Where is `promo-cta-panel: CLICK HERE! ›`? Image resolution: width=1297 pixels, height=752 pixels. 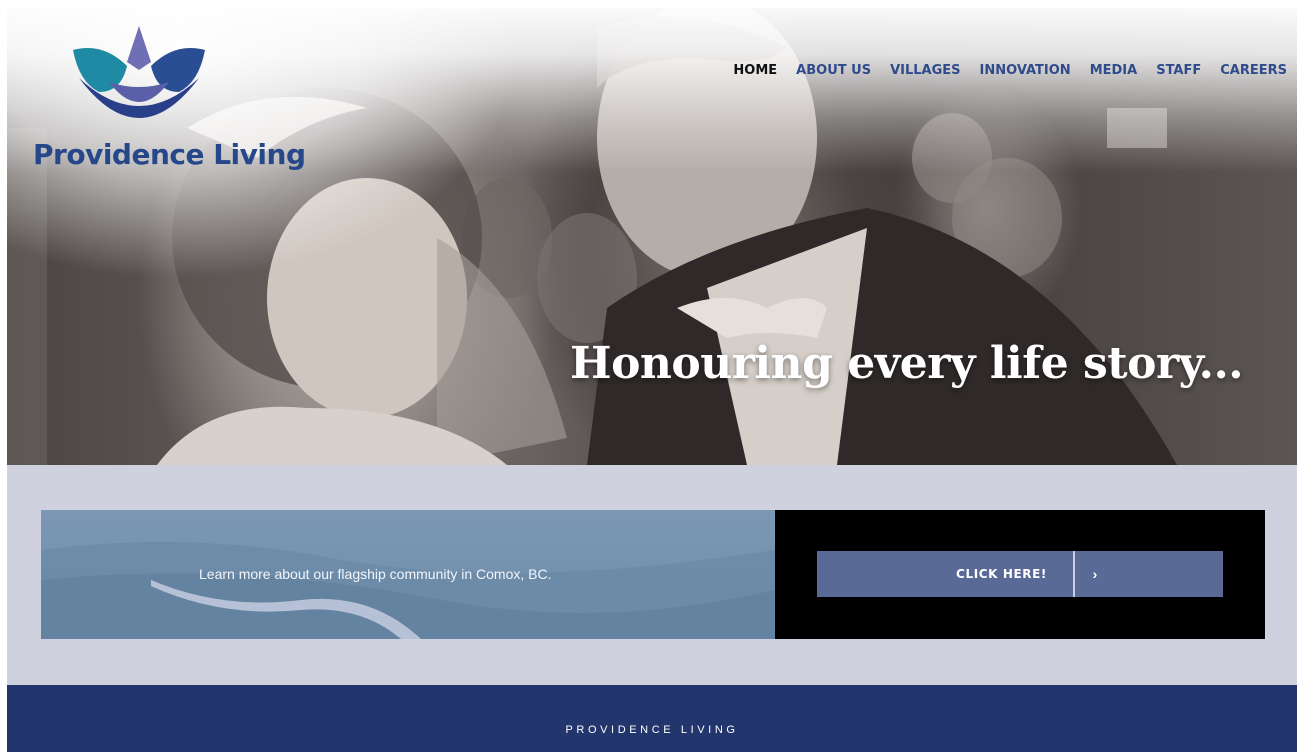
promo-cta-panel: CLICK HERE! › is located at coordinates (1020, 574).